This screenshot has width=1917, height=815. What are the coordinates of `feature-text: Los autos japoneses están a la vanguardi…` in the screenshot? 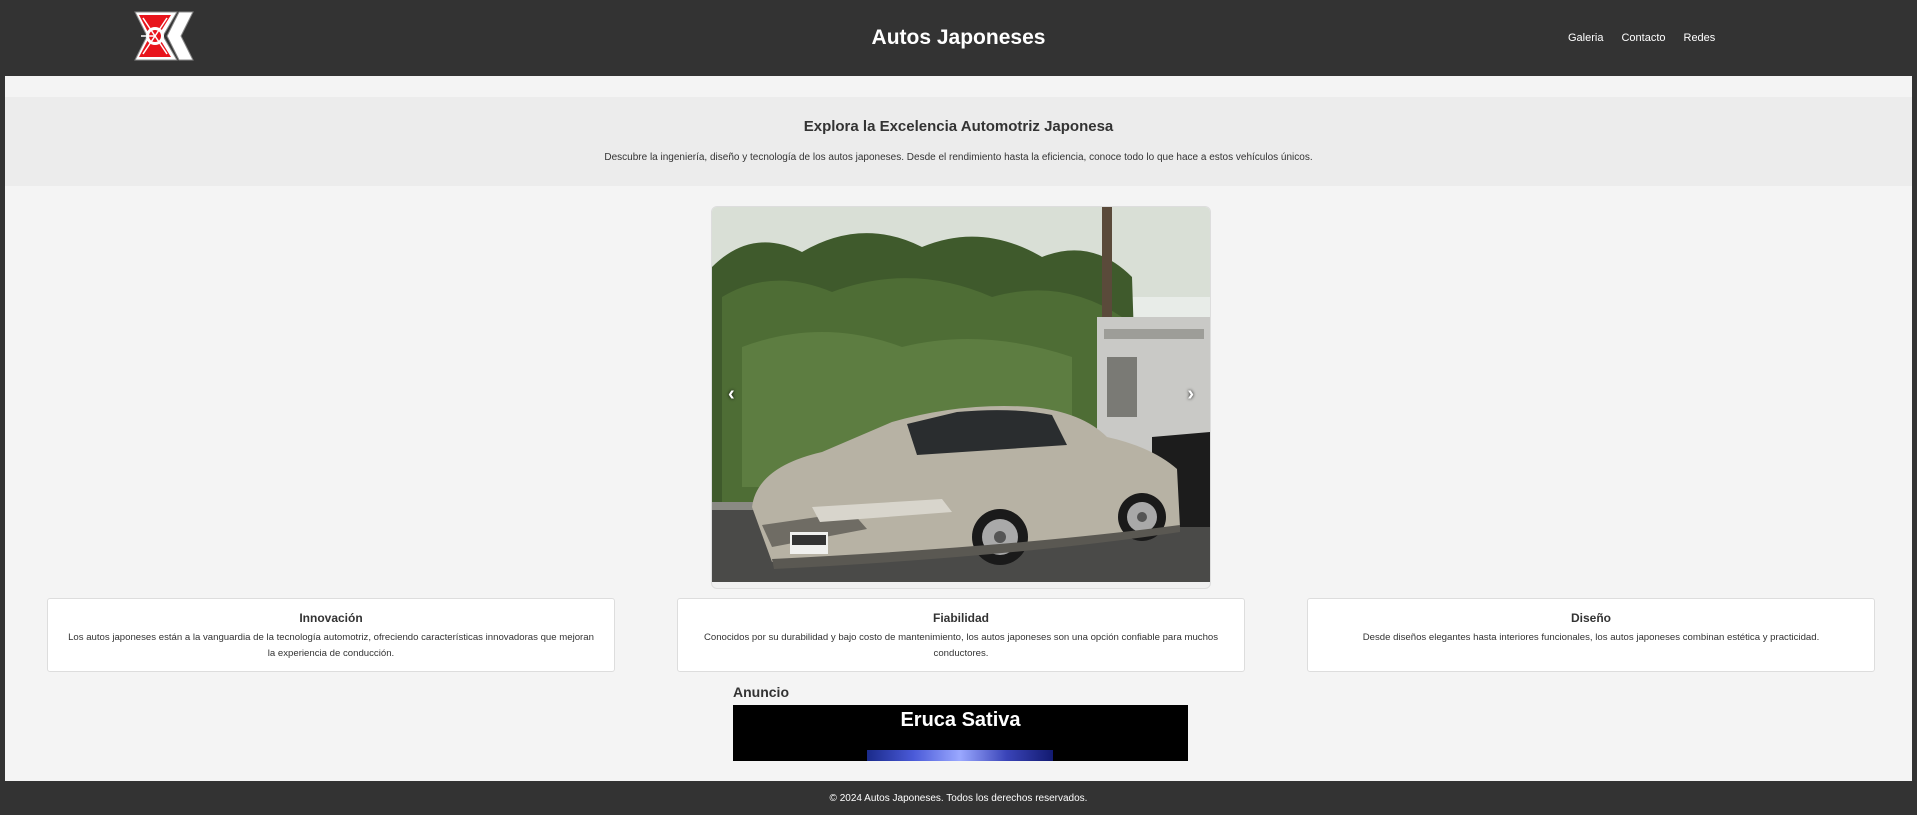 It's located at (331, 645).